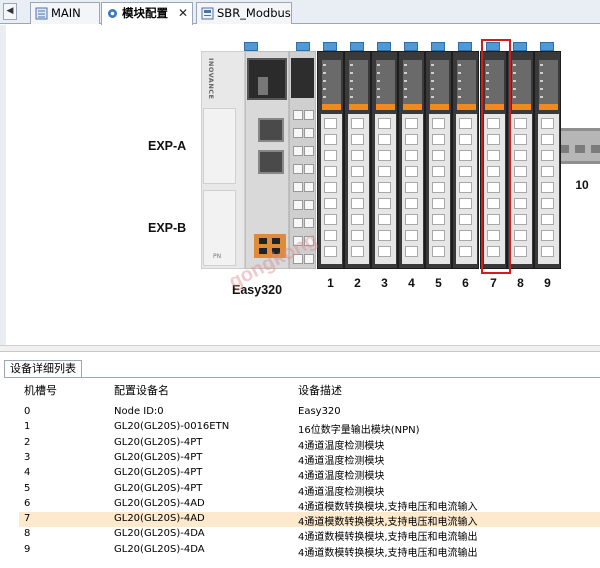 This screenshot has height=568, width=600. What do you see at coordinates (112, 13) in the screenshot?
I see `module-config-icon` at bounding box center [112, 13].